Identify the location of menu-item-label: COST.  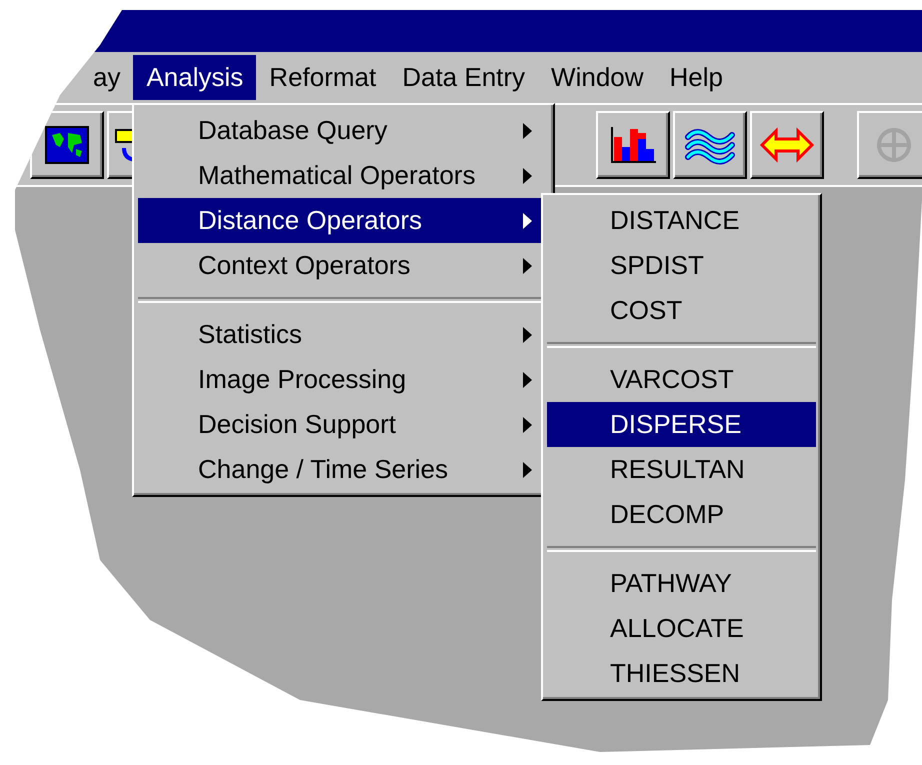
(646, 310).